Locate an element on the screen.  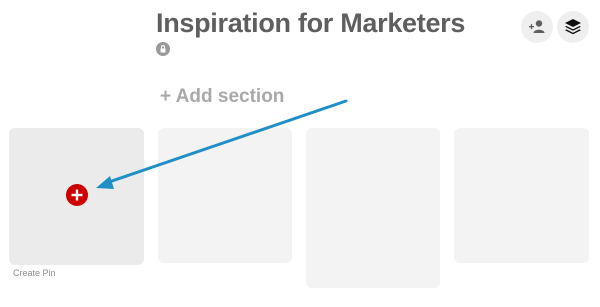
plus-circle-icon is located at coordinates (77, 195).